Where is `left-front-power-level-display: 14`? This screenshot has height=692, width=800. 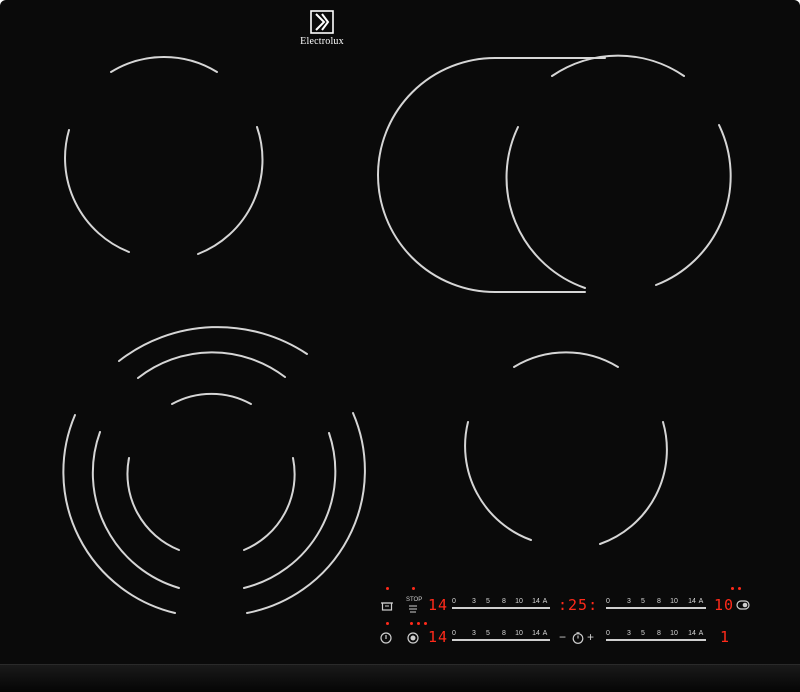
left-front-power-level-display: 14 is located at coordinates (438, 637).